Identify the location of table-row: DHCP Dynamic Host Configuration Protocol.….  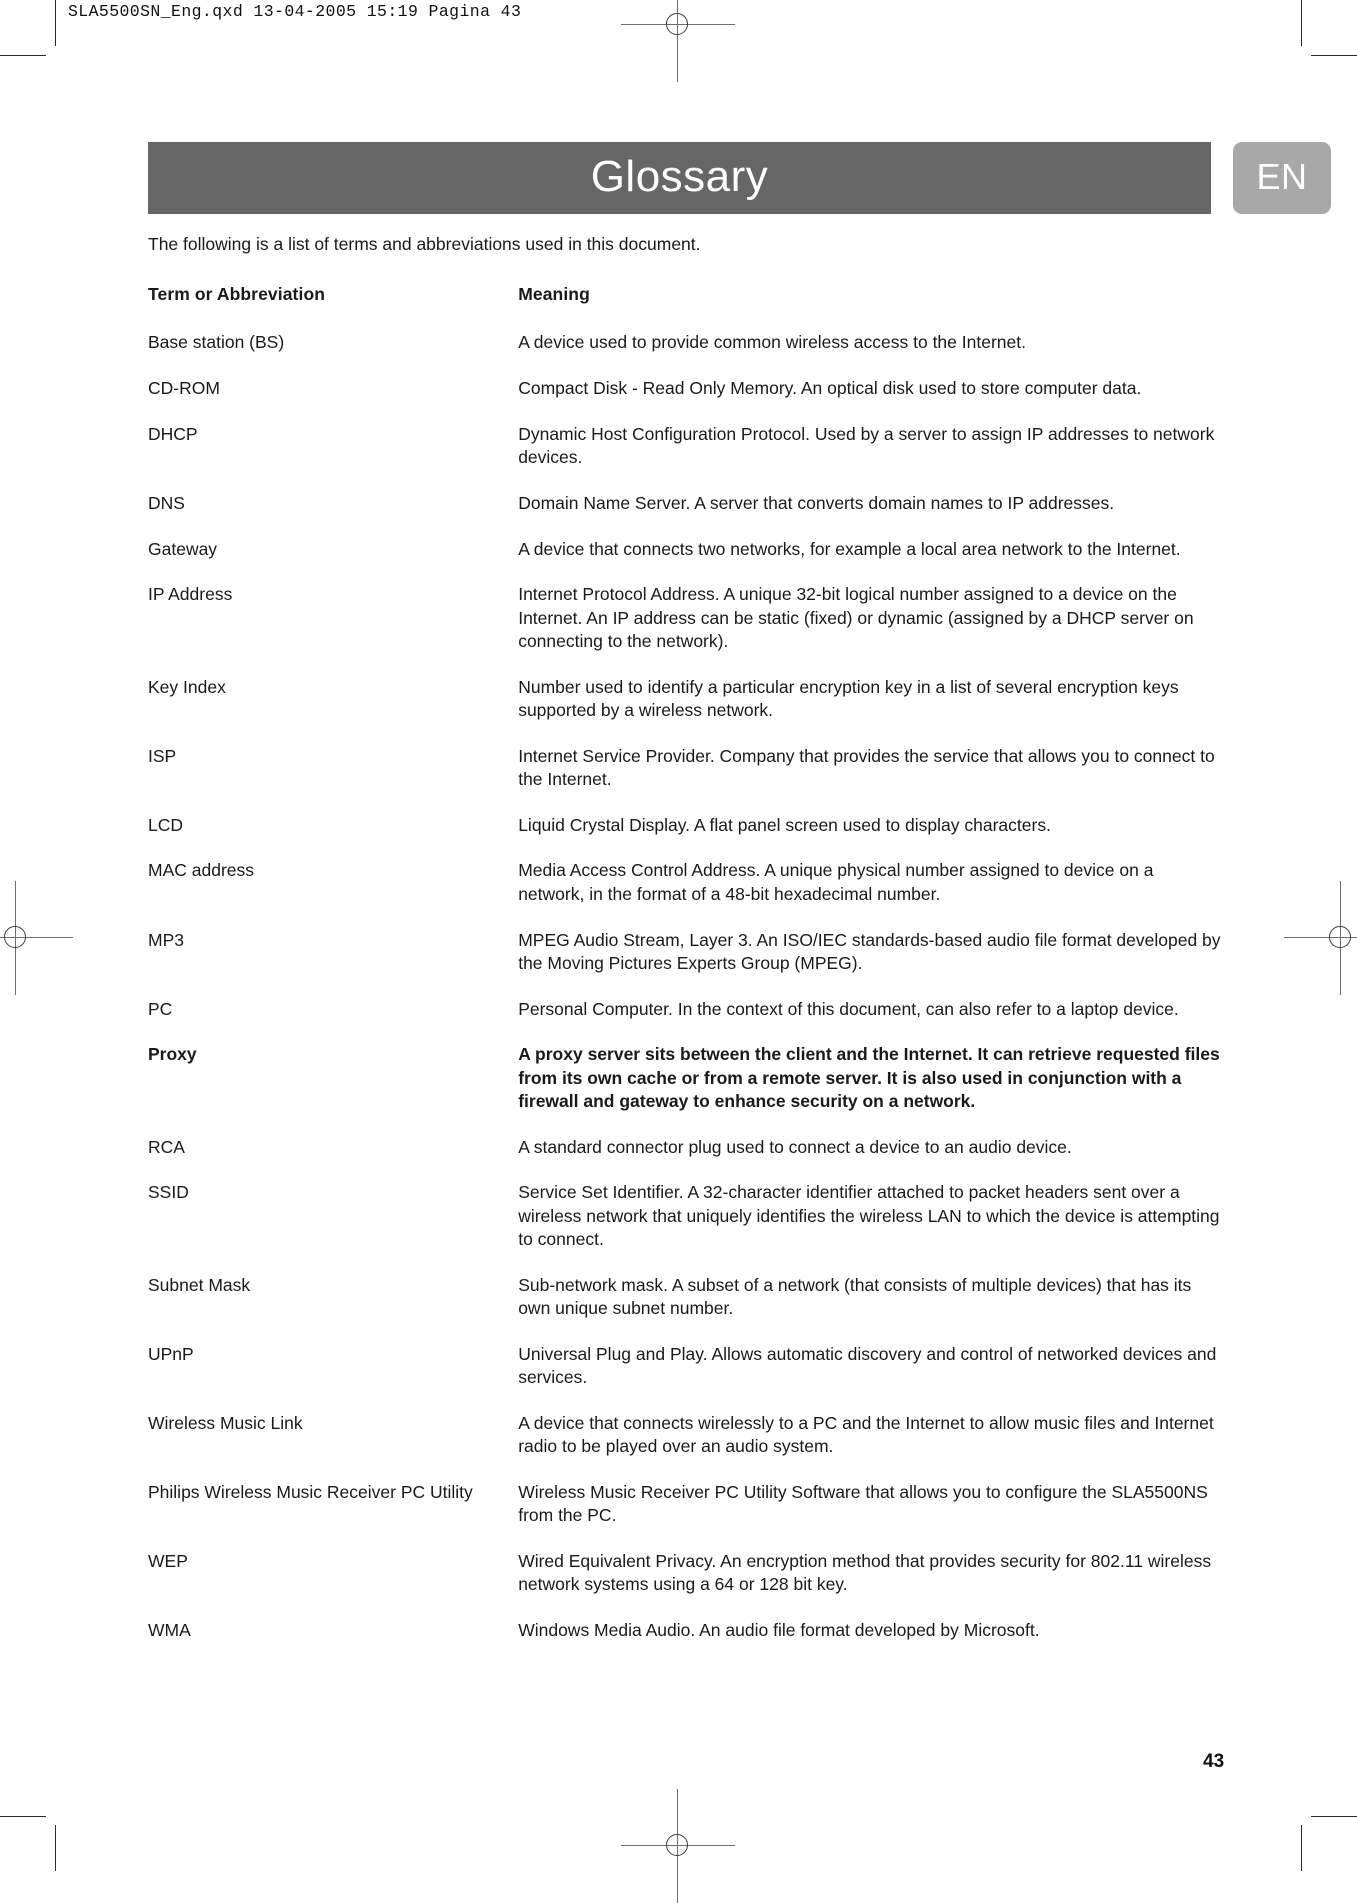
(685, 457).